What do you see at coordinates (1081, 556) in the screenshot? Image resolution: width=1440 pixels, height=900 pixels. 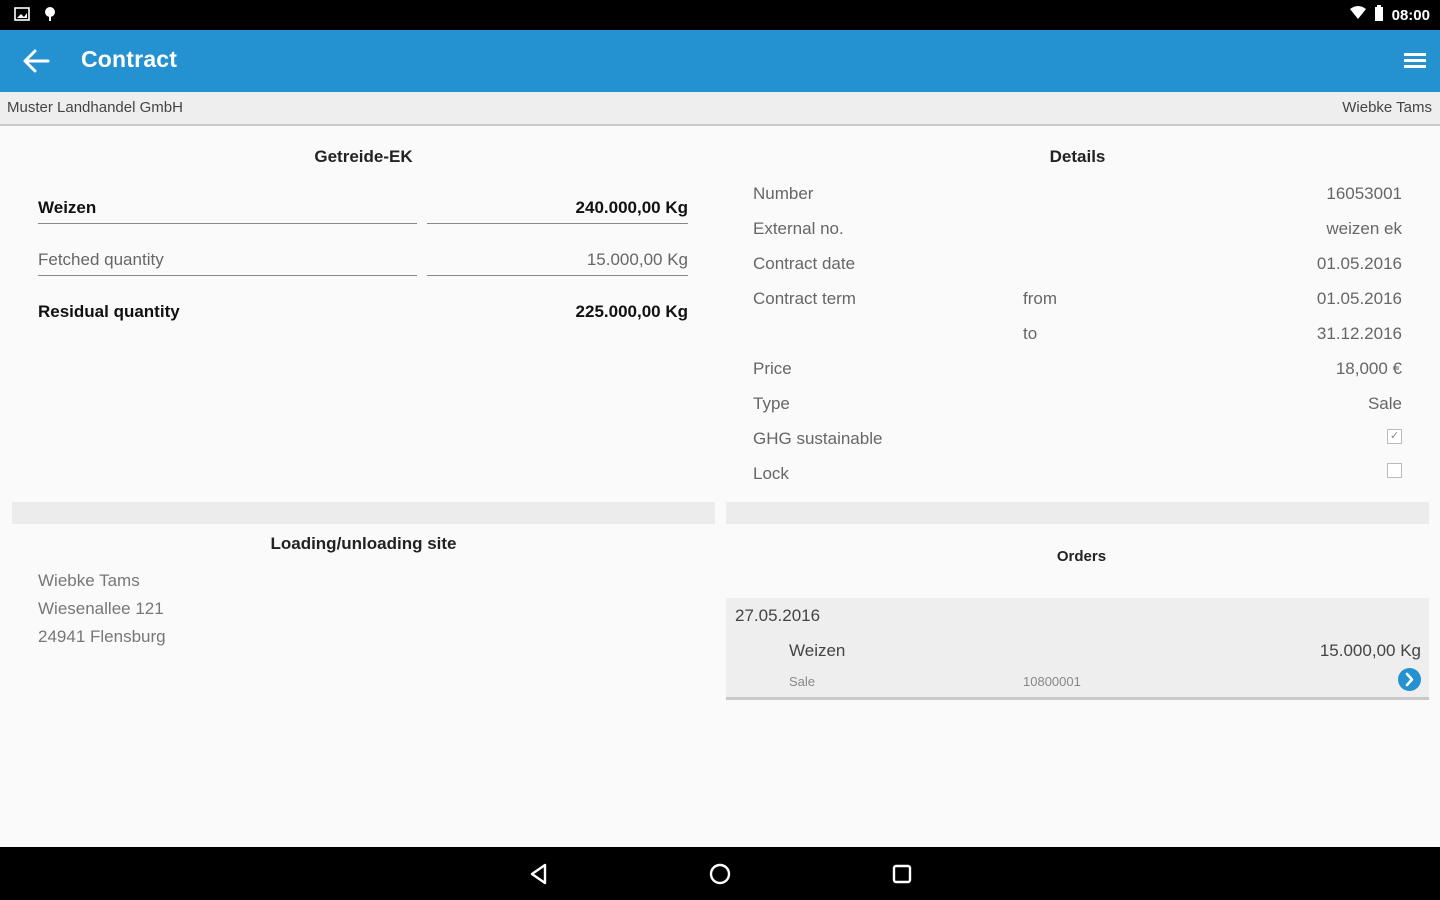 I see `orders-title: Orders` at bounding box center [1081, 556].